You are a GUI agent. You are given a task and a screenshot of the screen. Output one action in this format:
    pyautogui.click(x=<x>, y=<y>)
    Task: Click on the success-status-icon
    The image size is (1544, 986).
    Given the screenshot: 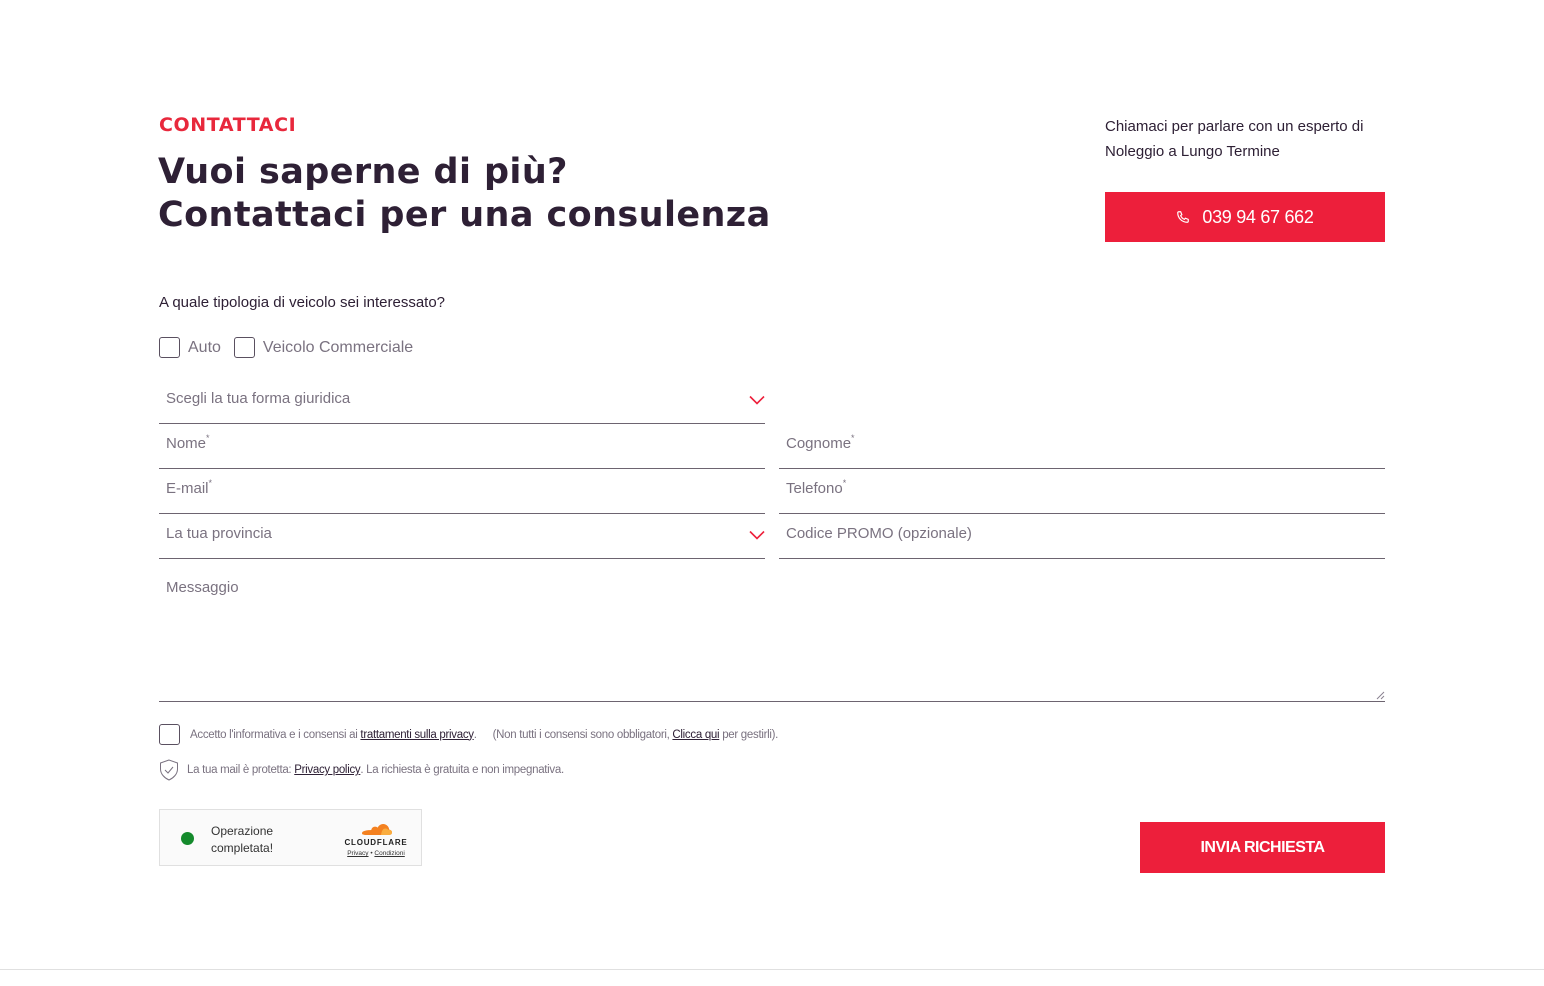 What is the action you would take?
    pyautogui.click(x=187, y=838)
    